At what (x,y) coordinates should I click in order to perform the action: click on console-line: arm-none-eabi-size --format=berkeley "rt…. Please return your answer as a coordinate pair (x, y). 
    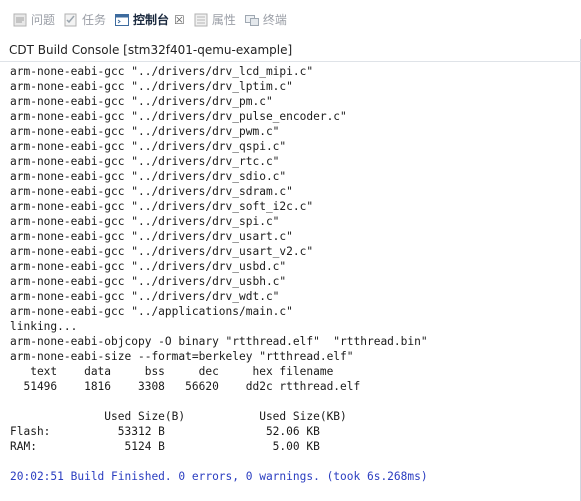
    Looking at the image, I should click on (182, 356).